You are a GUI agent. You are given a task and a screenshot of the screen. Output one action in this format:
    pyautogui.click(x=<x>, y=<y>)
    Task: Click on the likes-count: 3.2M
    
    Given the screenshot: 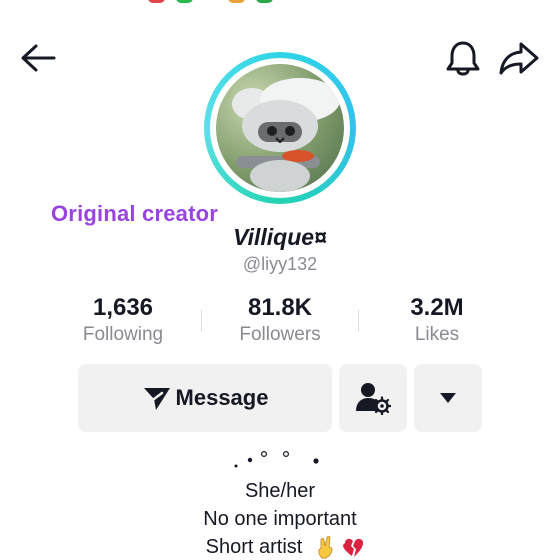 What is the action you would take?
    pyautogui.click(x=437, y=307)
    